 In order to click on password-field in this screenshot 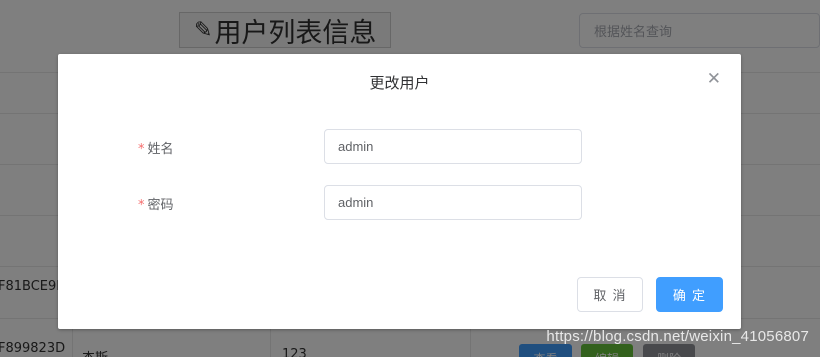, I will do `click(453, 202)`.